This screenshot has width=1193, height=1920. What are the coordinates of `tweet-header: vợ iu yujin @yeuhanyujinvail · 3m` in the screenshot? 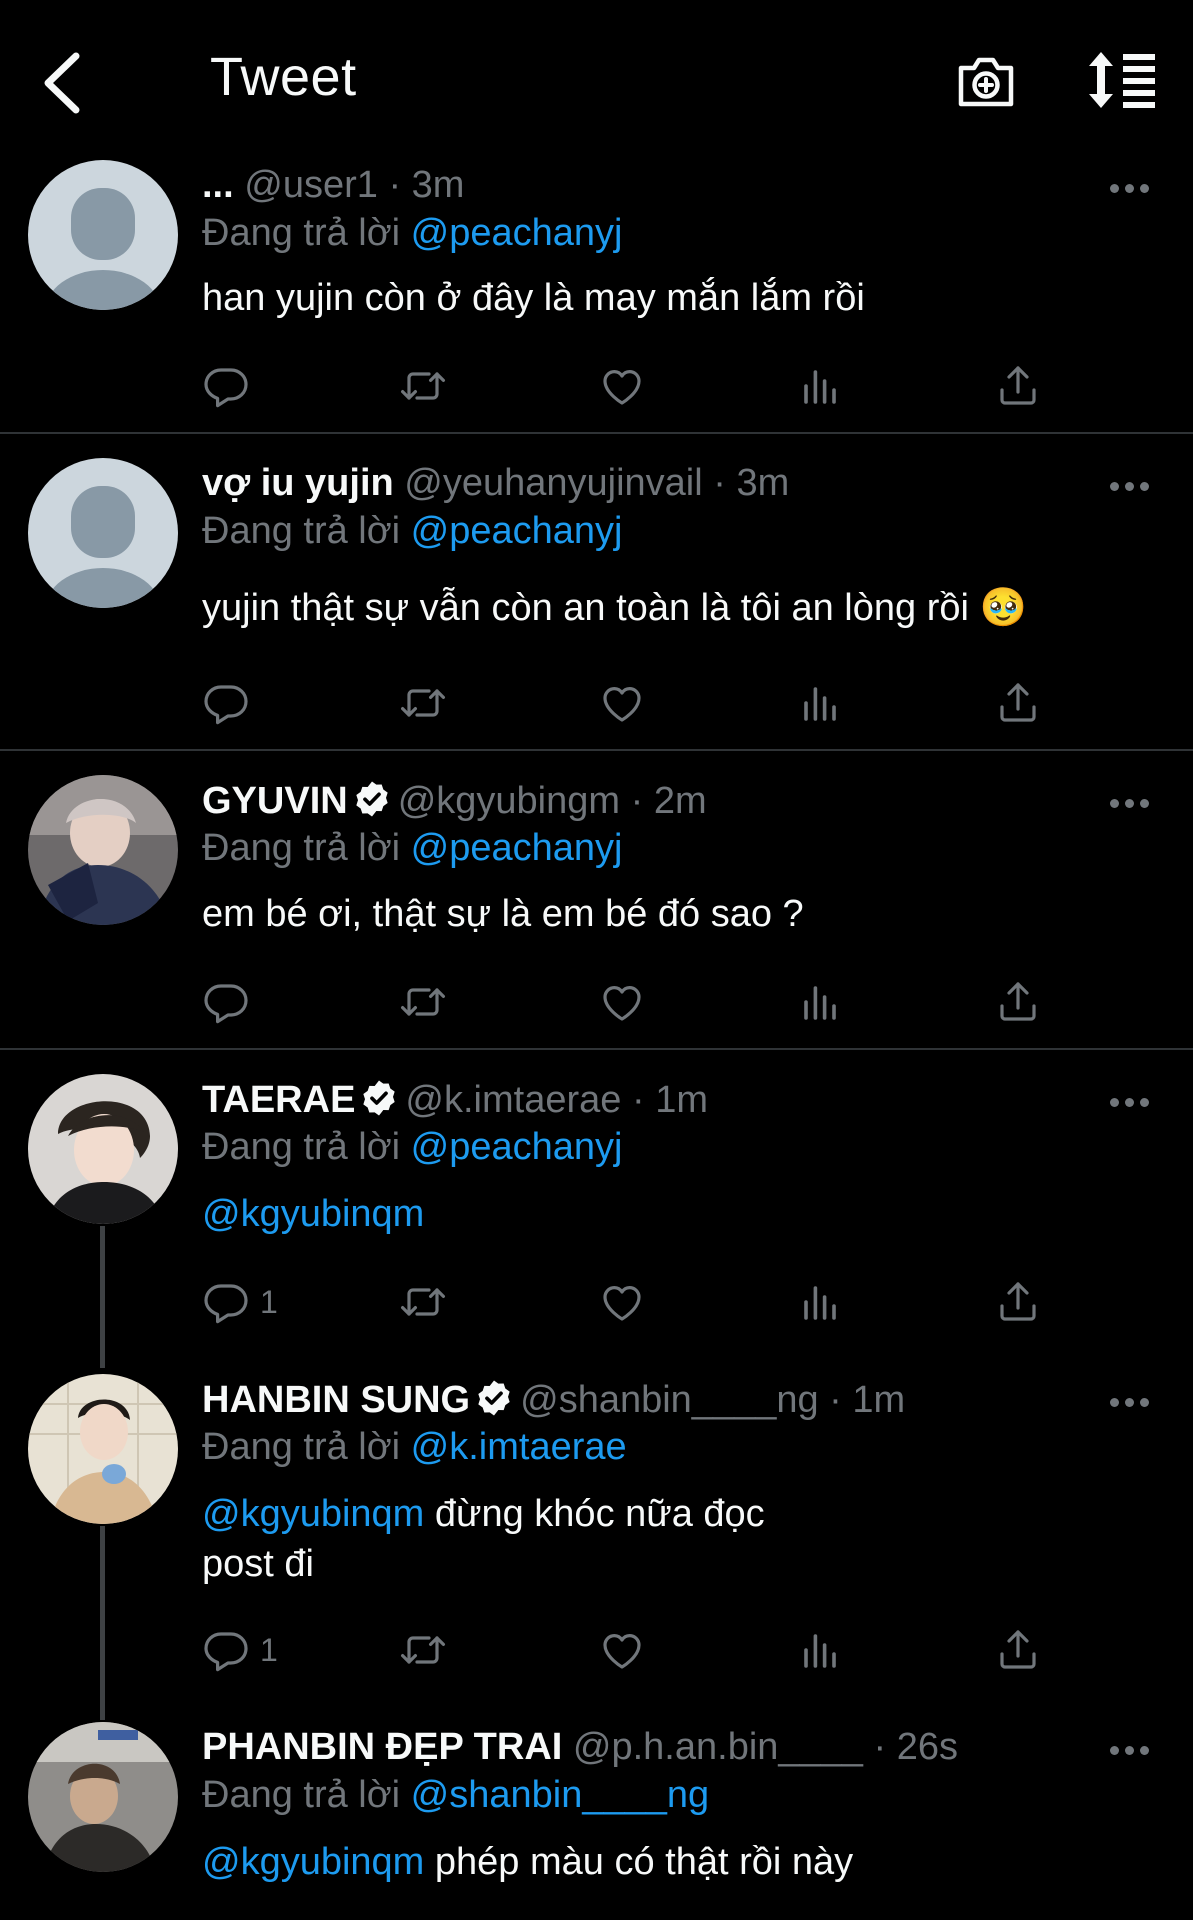 It's located at (496, 483).